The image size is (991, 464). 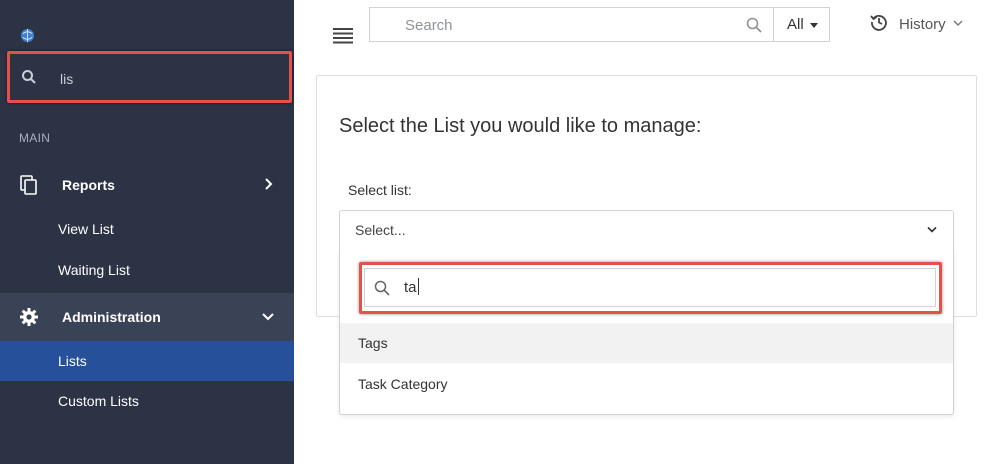 What do you see at coordinates (380, 190) in the screenshot?
I see `select-list-label: Select list:` at bounding box center [380, 190].